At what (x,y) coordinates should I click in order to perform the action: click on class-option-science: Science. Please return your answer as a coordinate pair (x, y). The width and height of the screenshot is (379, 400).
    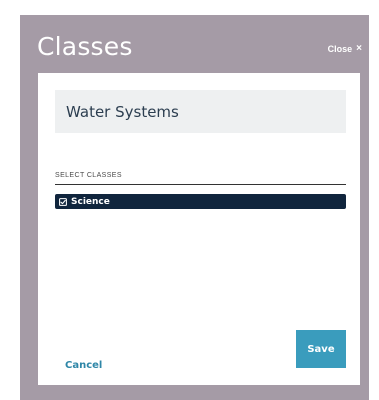
    Looking at the image, I should click on (200, 201).